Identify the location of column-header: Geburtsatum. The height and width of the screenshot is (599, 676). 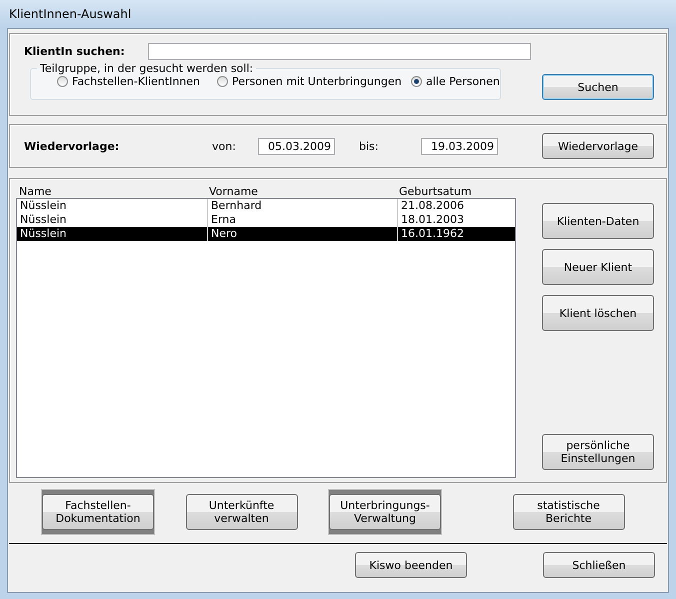
(435, 191).